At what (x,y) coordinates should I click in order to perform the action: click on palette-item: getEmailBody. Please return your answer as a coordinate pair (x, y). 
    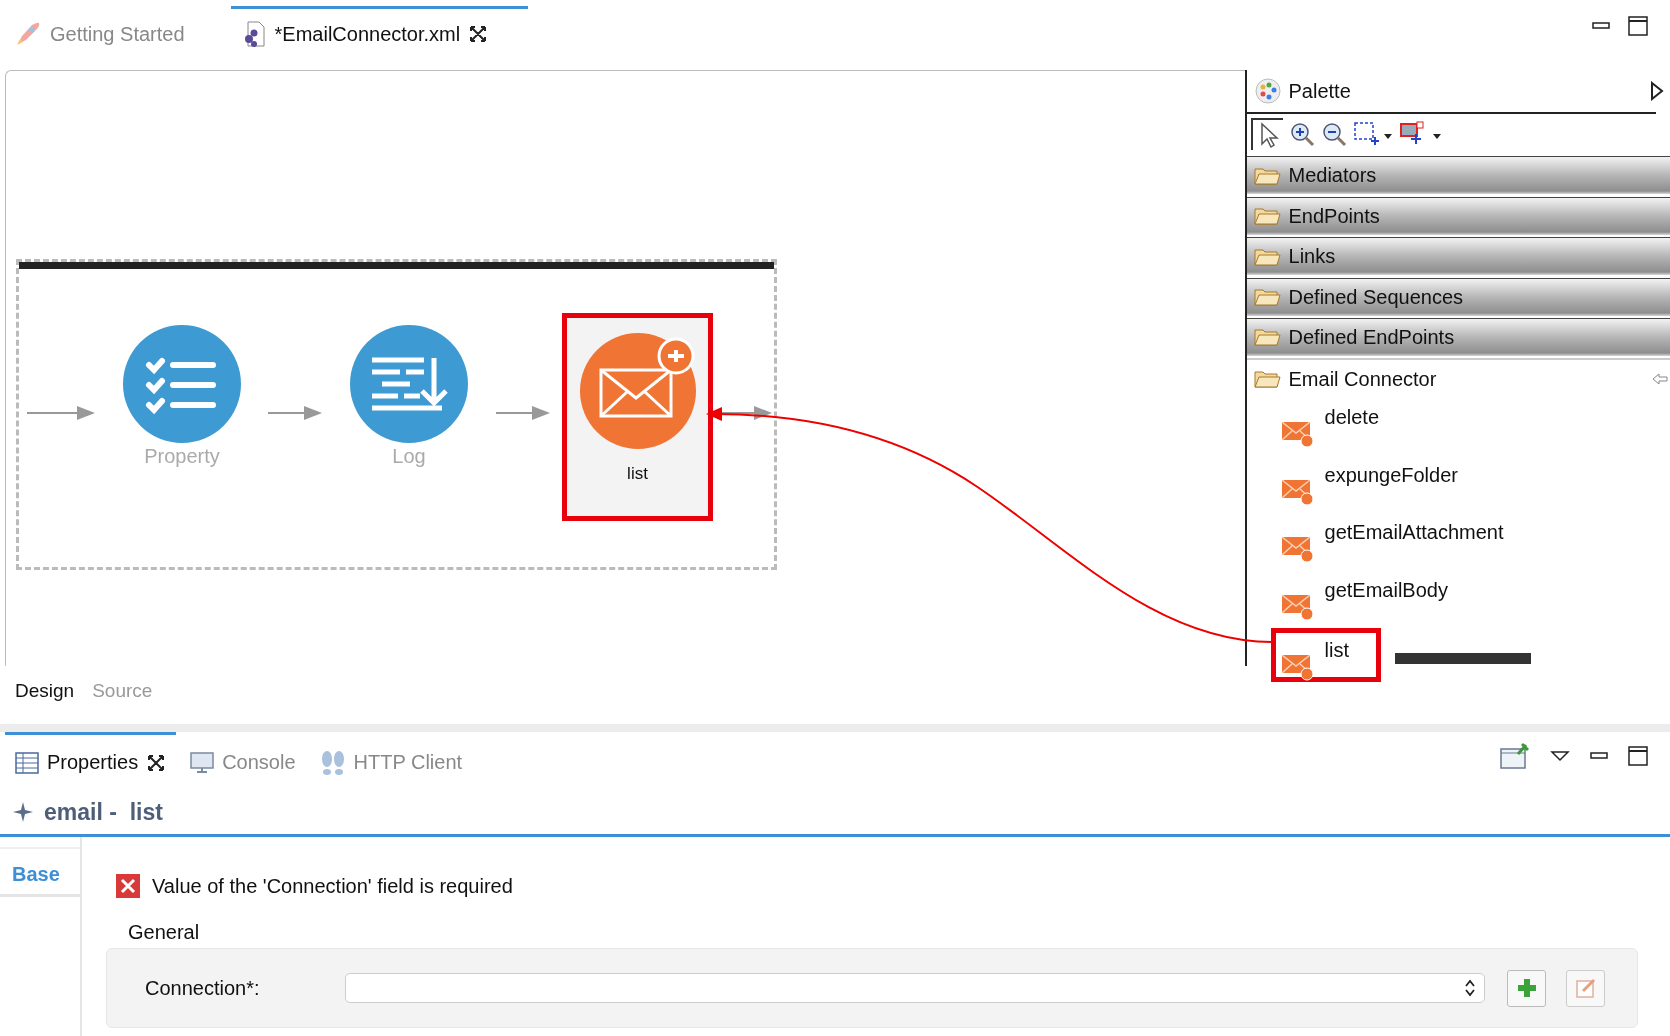
    Looking at the image, I should click on (1458, 599).